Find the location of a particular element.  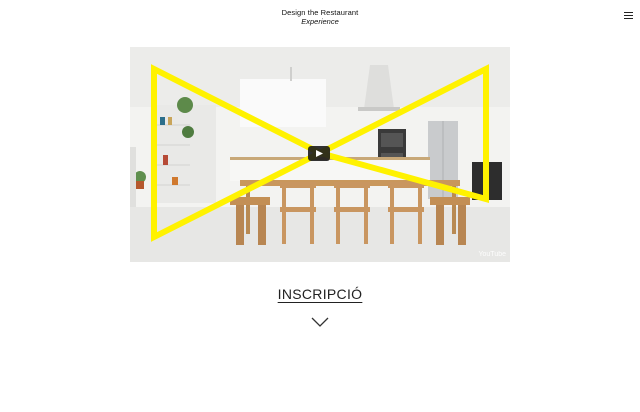

hamburger-icon is located at coordinates (628, 15).